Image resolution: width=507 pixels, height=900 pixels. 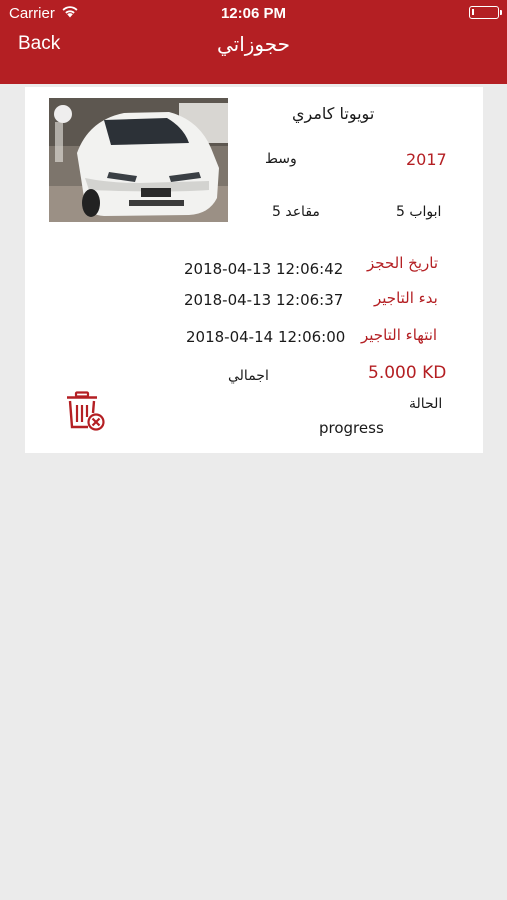 What do you see at coordinates (485, 12) in the screenshot?
I see `battery-icon` at bounding box center [485, 12].